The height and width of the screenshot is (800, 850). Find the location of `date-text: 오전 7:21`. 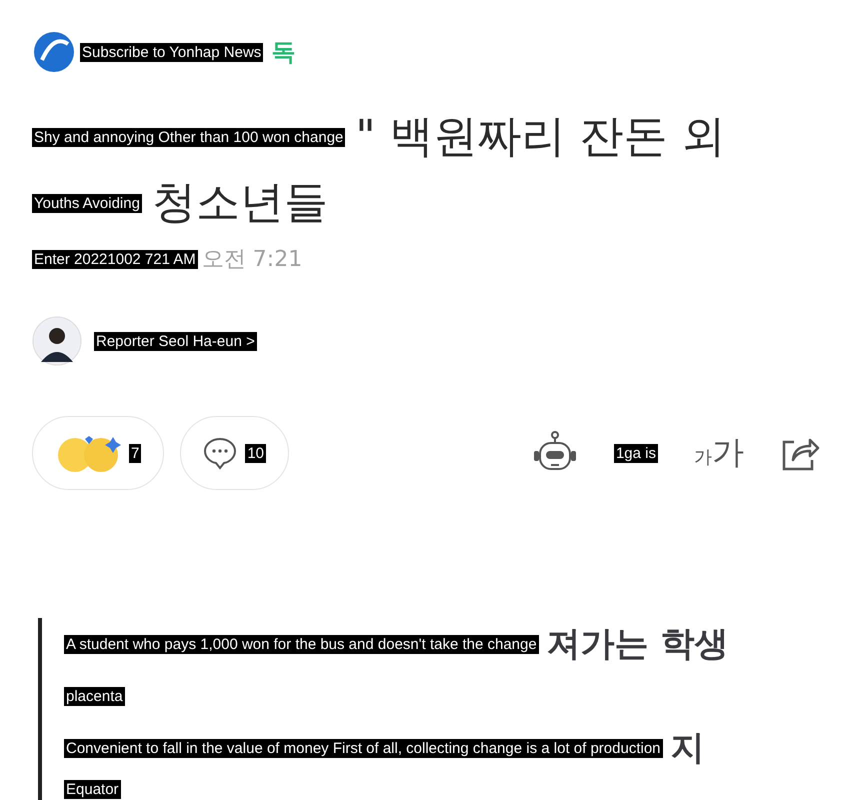

date-text: 오전 7:21 is located at coordinates (252, 260).